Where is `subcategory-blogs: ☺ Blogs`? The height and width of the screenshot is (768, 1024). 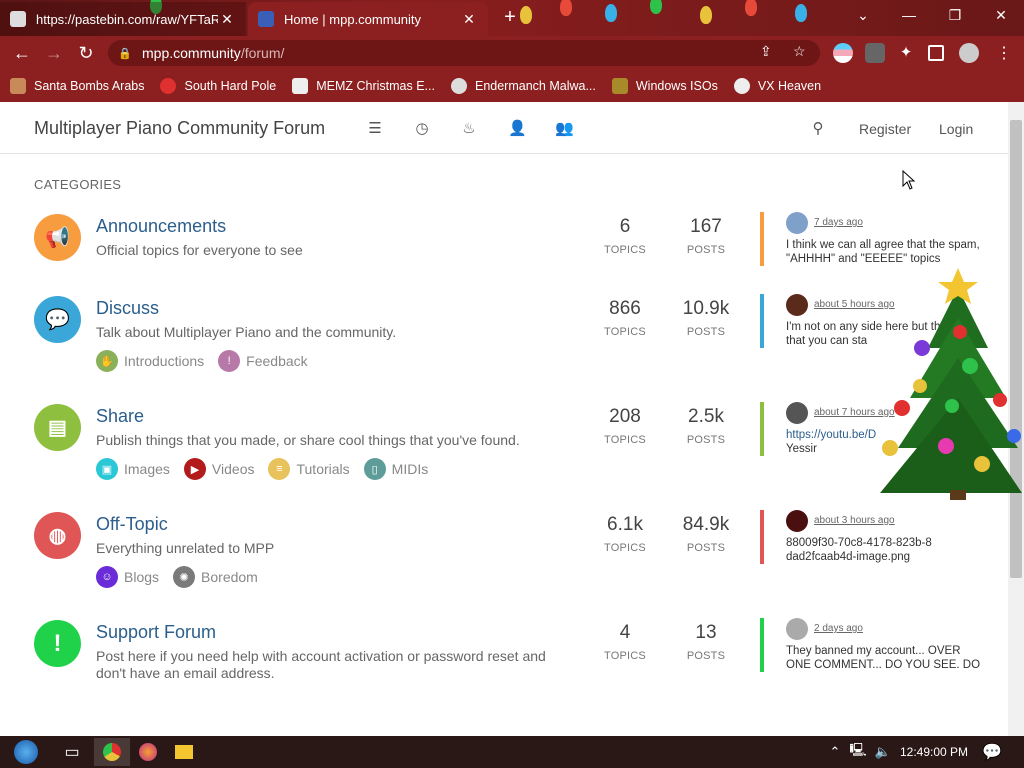 subcategory-blogs: ☺ Blogs is located at coordinates (127, 577).